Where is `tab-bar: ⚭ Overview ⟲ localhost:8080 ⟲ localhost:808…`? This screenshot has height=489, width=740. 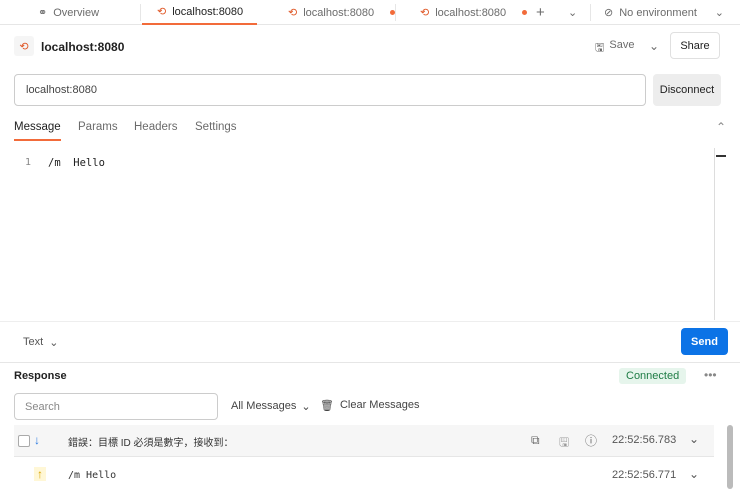
tab-bar: ⚭ Overview ⟲ localhost:8080 ⟲ localhost:808… is located at coordinates (370, 12).